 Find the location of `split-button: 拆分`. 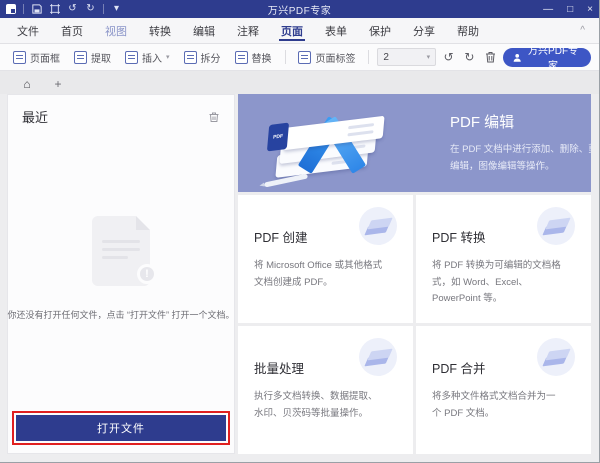

split-button: 拆分 is located at coordinates (202, 57).